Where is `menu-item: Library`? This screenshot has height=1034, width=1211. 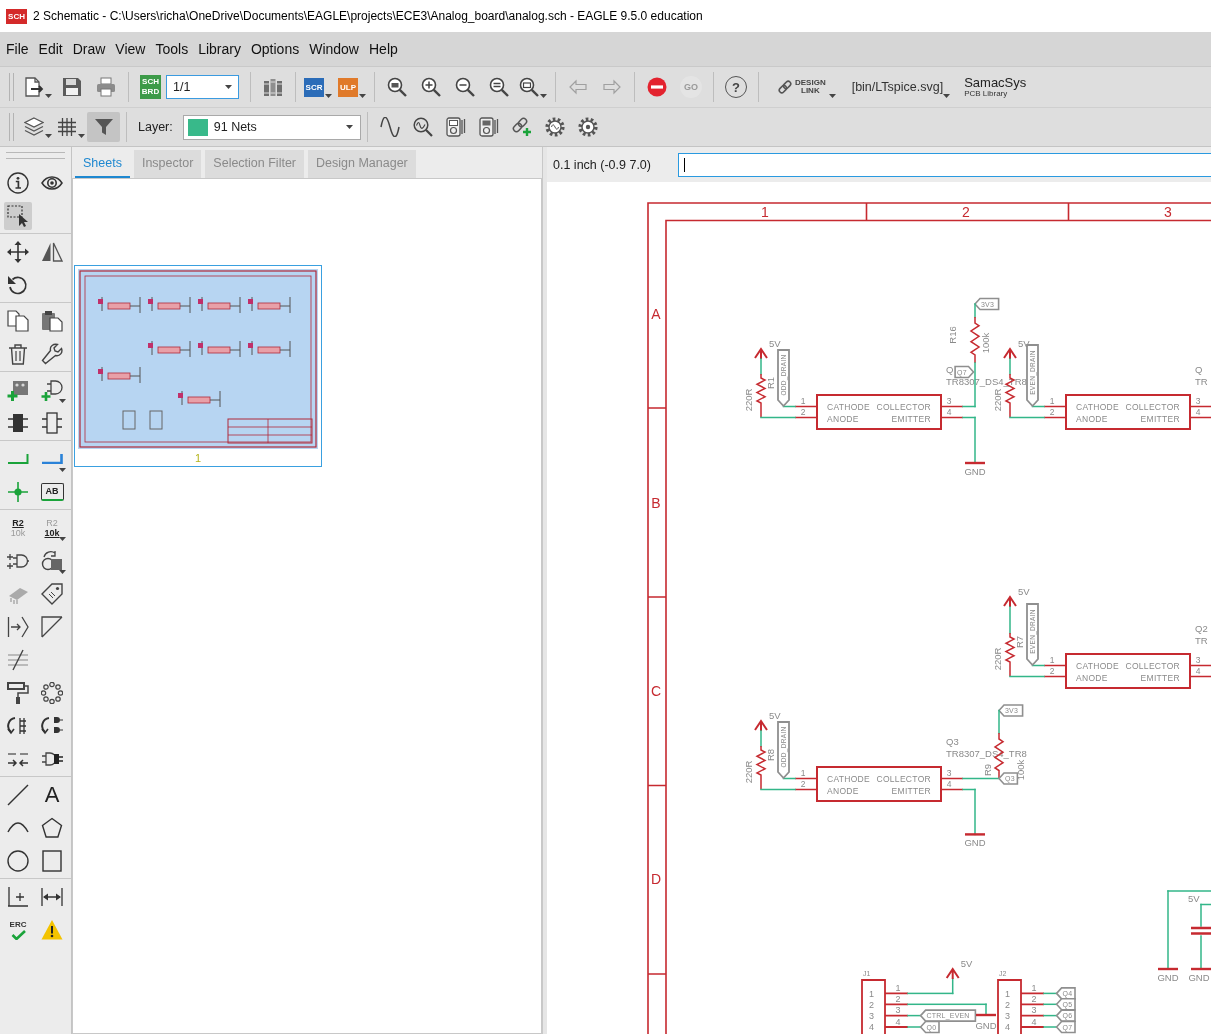 menu-item: Library is located at coordinates (219, 49).